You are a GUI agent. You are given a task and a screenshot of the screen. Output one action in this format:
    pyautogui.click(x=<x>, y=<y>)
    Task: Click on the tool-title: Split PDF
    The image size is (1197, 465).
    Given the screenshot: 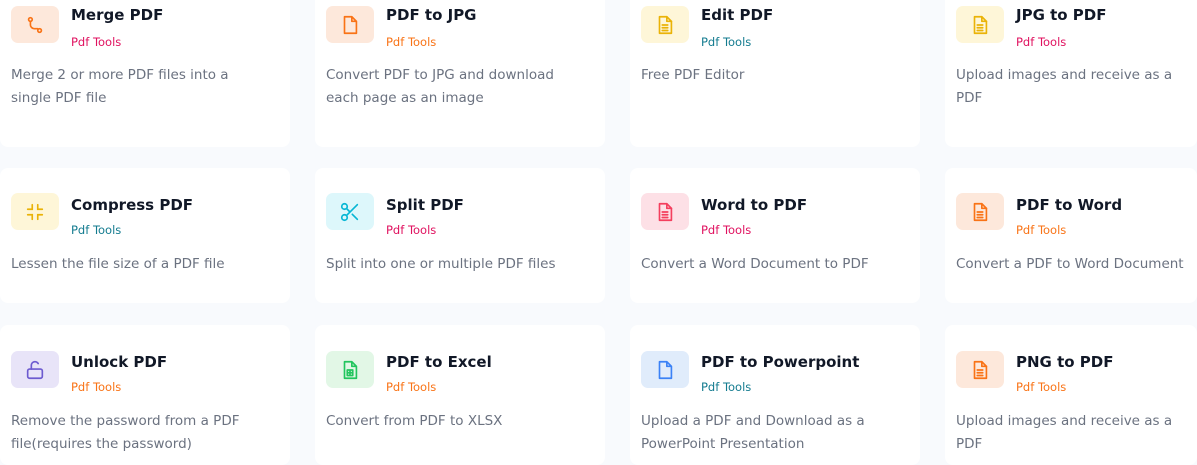 What is the action you would take?
    pyautogui.click(x=425, y=205)
    